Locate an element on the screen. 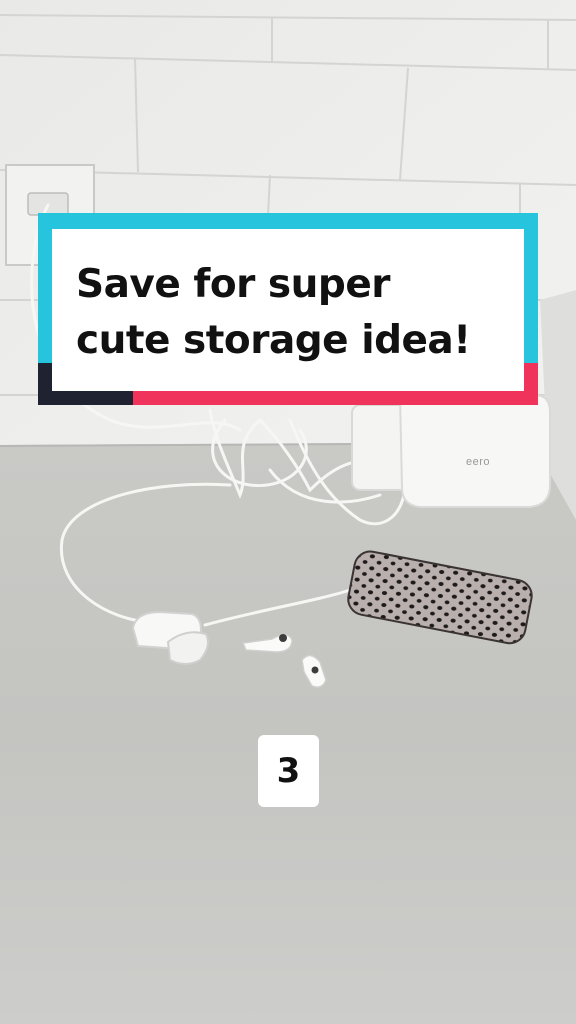  caption-line-2: cute storage idea! is located at coordinates (273, 340).